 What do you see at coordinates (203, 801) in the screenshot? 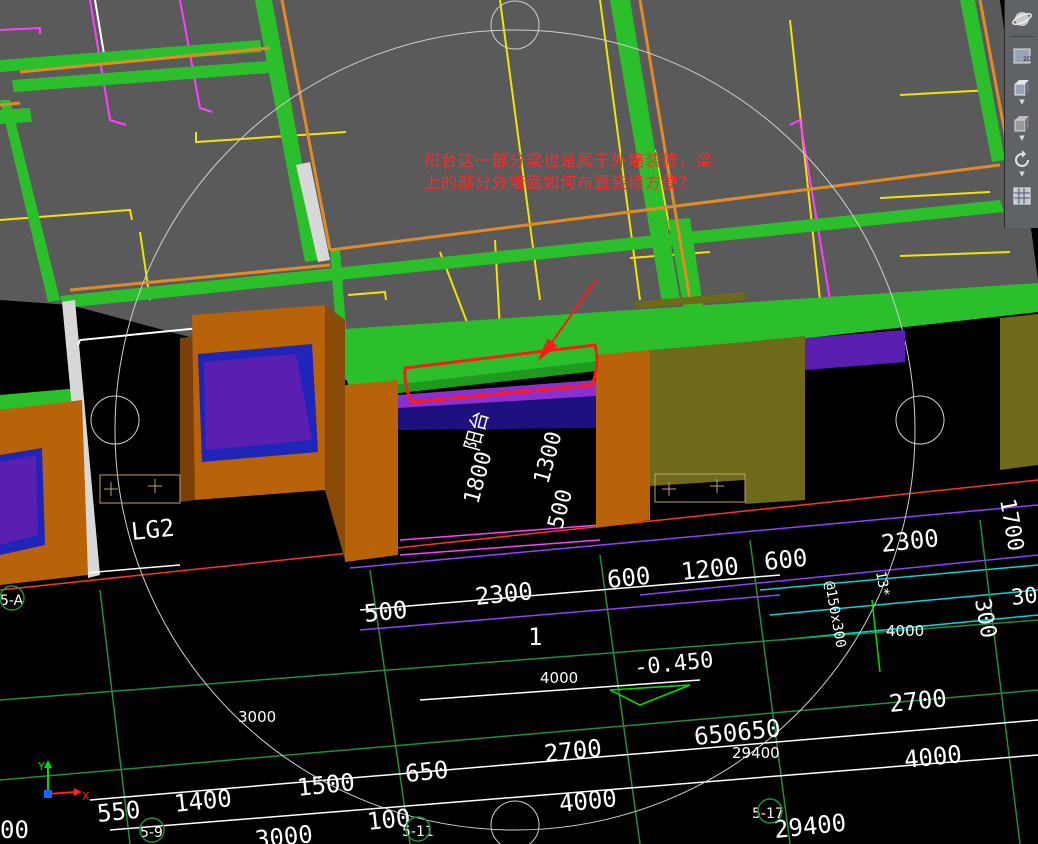
I see `dim-1400: 1400` at bounding box center [203, 801].